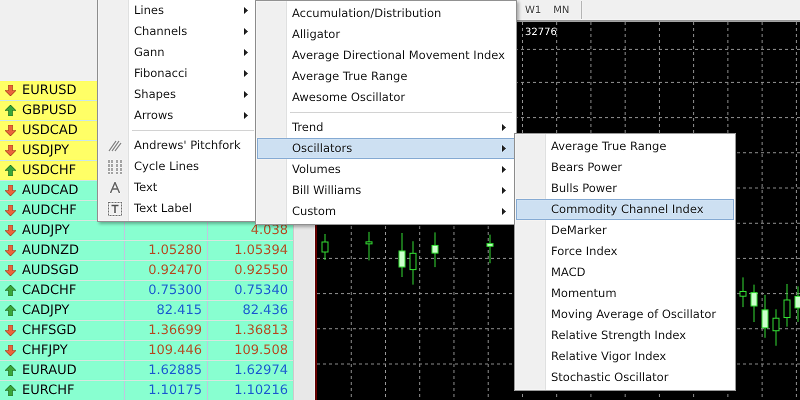 This screenshot has width=800, height=400. What do you see at coordinates (533, 10) in the screenshot?
I see `timeframe-button: W1` at bounding box center [533, 10].